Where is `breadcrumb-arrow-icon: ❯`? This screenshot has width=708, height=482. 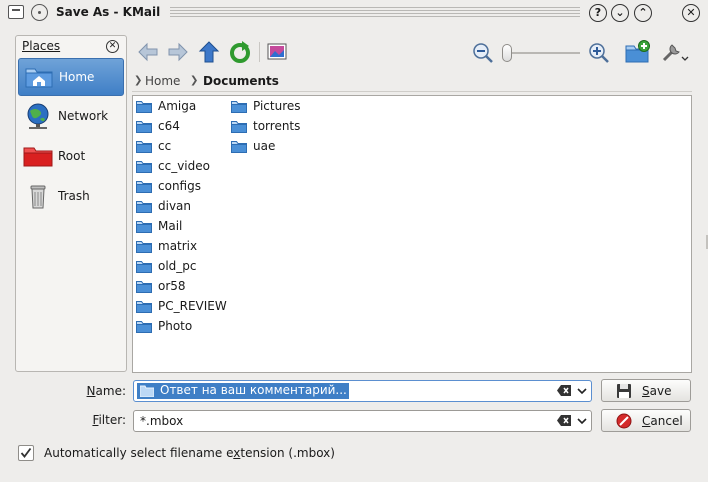
breadcrumb-arrow-icon: ❯ is located at coordinates (138, 80).